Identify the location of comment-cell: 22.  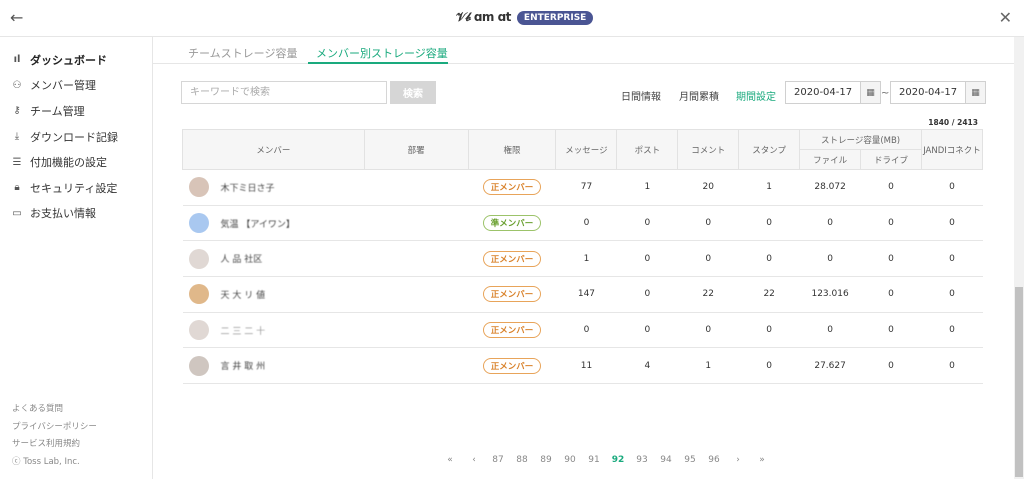
(708, 294).